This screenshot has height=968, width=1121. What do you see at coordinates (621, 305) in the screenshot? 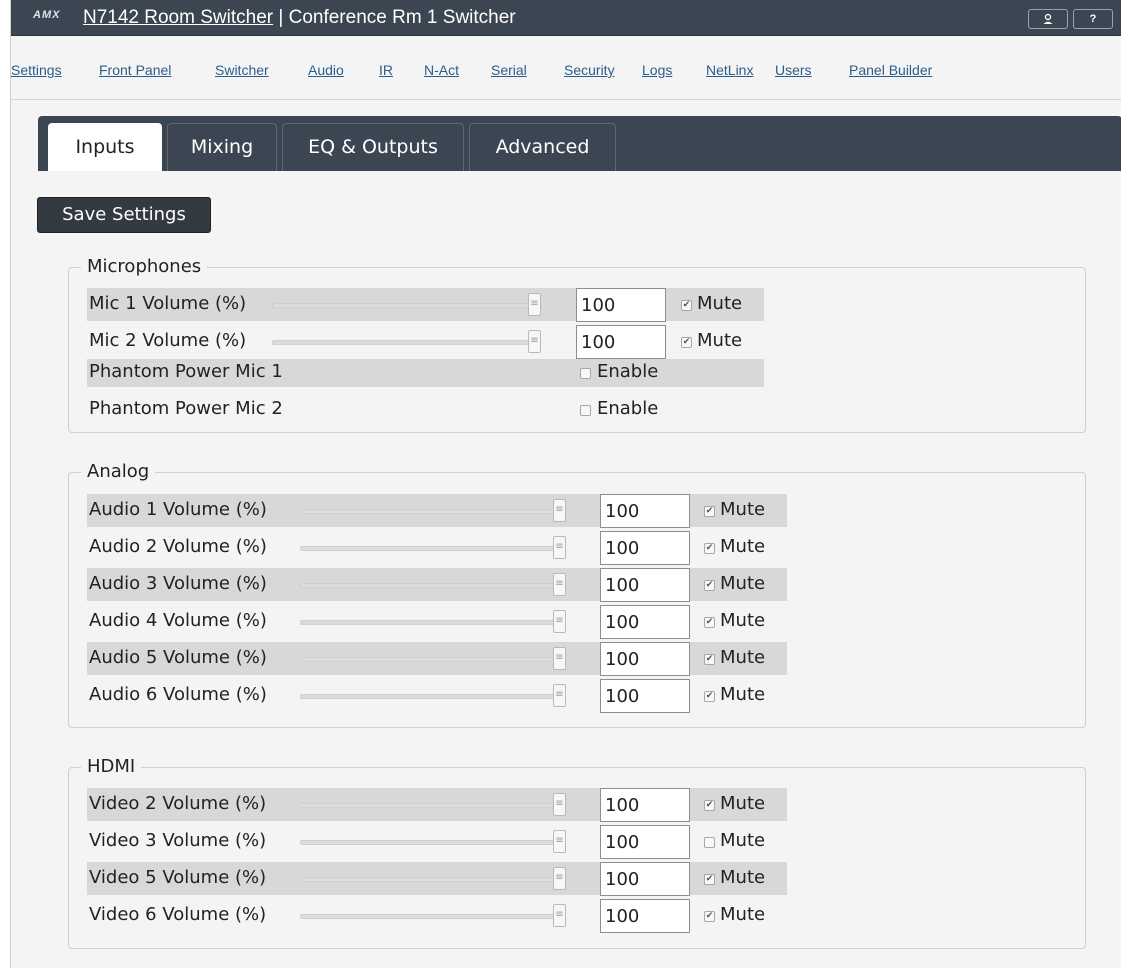
I see `mic-1-volume-value-input` at bounding box center [621, 305].